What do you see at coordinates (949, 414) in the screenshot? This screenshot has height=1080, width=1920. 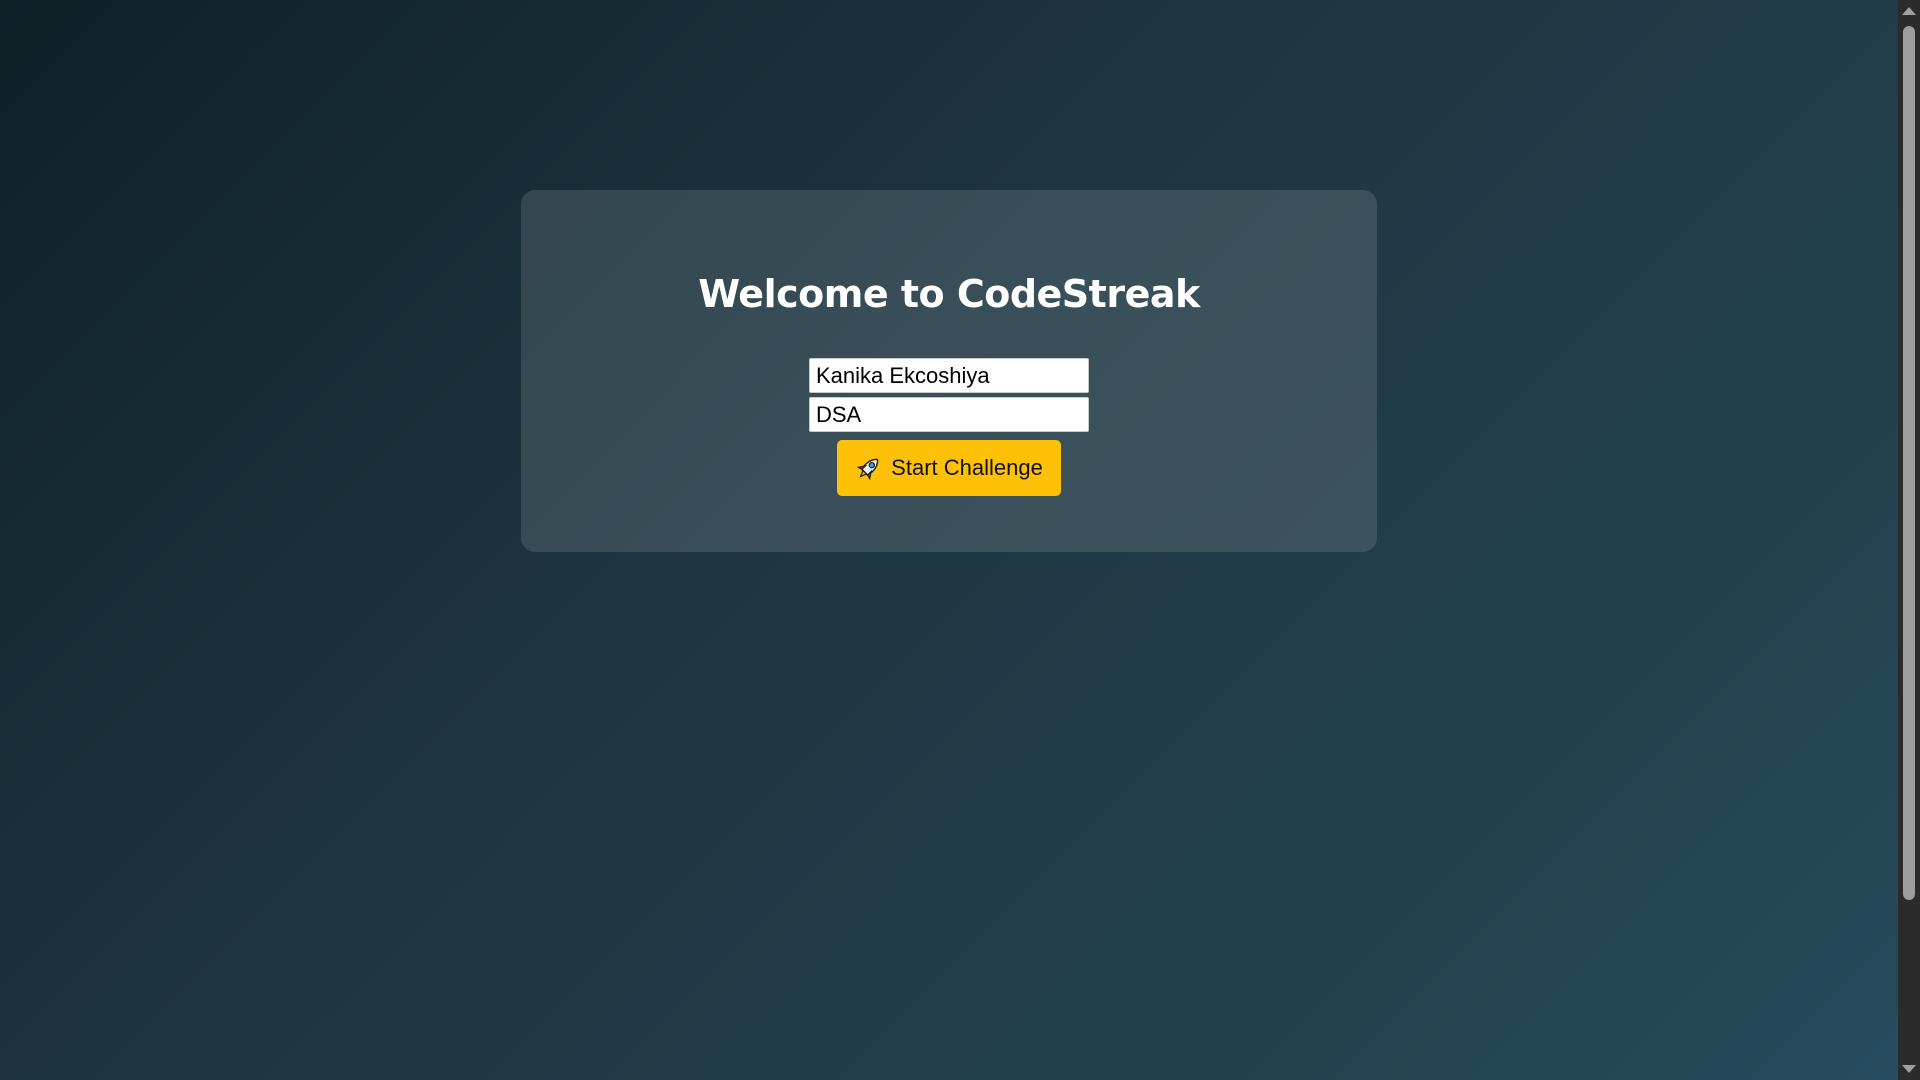 I see `topic-input` at bounding box center [949, 414].